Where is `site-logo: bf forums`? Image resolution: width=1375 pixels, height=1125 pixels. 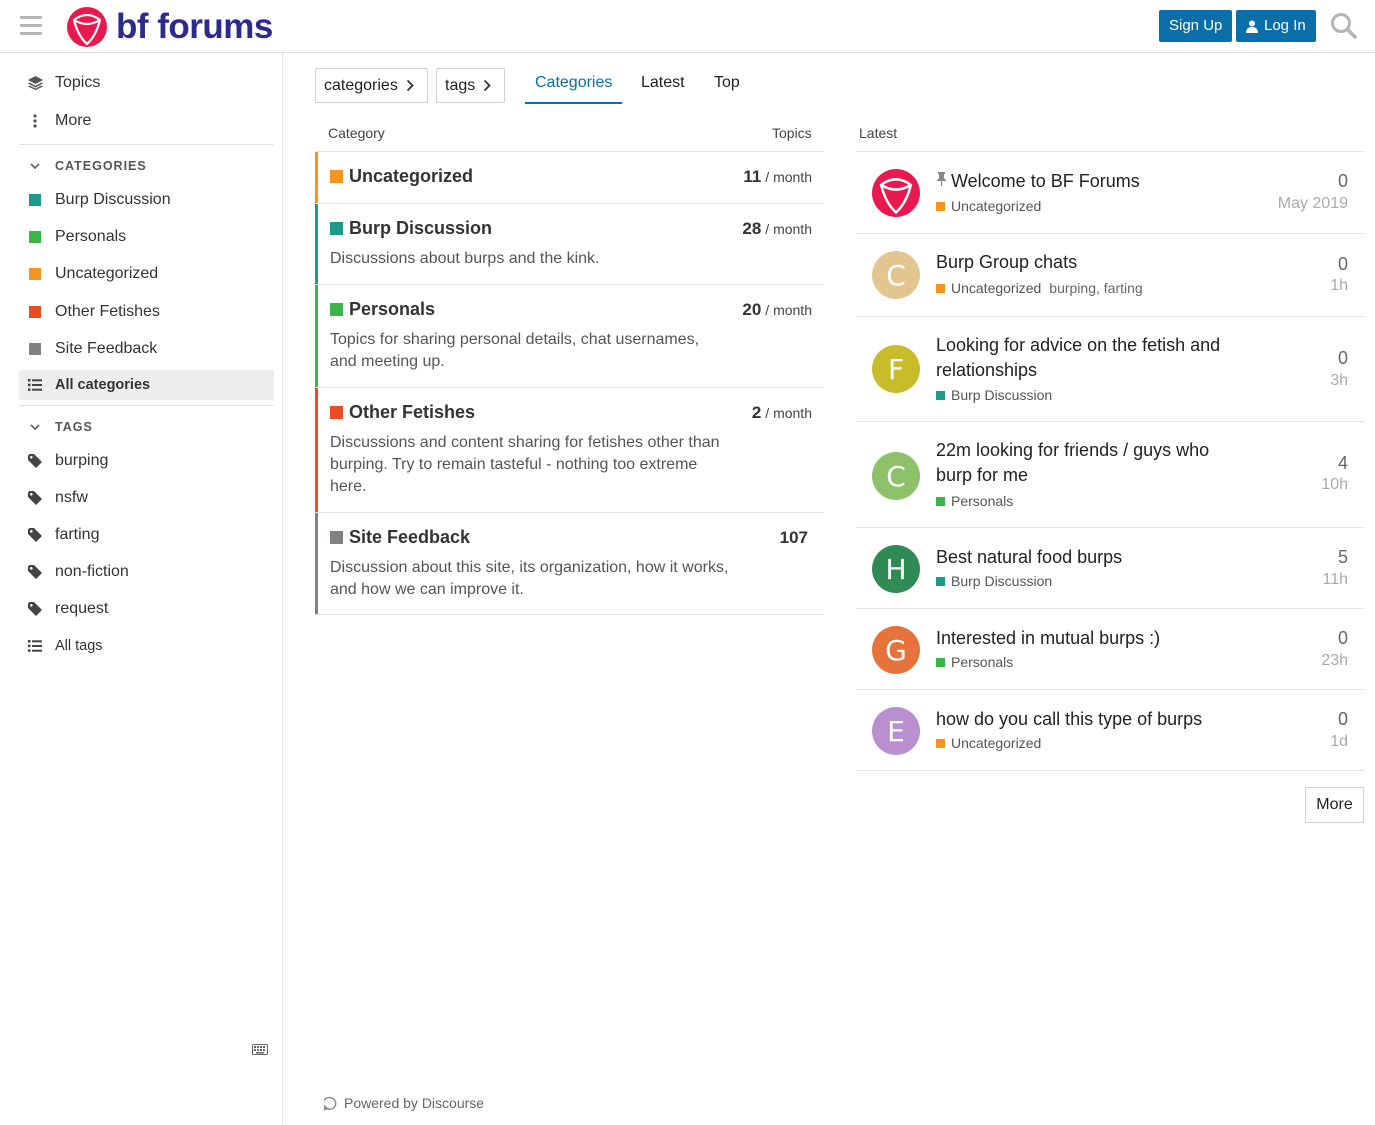
site-logo: bf forums is located at coordinates (169, 27).